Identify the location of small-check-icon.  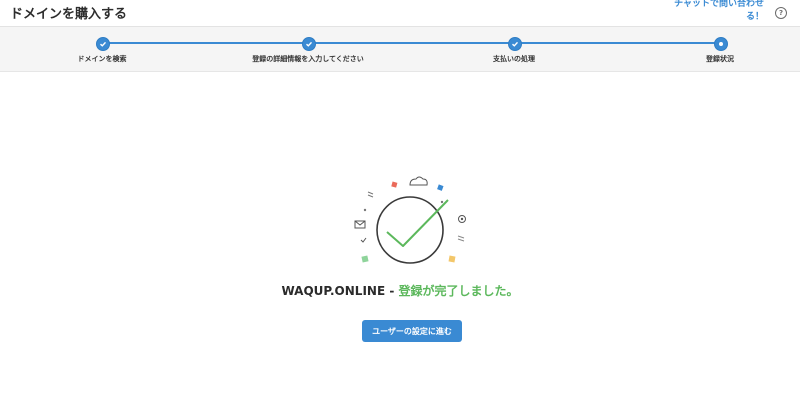
(363, 240).